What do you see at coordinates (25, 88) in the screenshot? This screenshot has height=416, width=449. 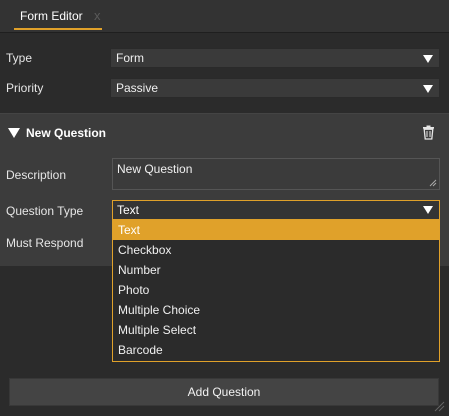 I see `priority-label: Priority` at bounding box center [25, 88].